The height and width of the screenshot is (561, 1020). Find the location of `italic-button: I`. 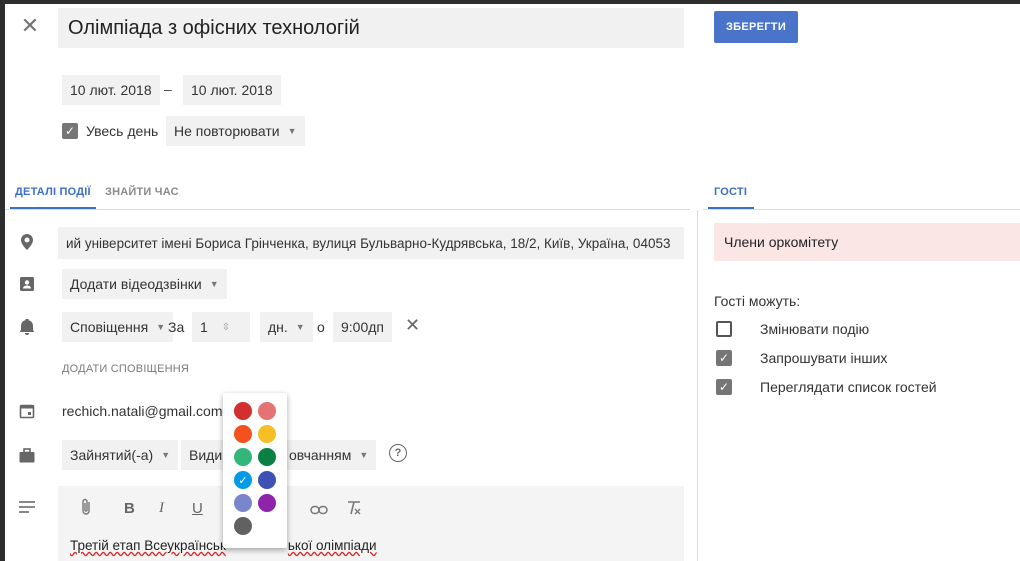

italic-button: I is located at coordinates (161, 508).